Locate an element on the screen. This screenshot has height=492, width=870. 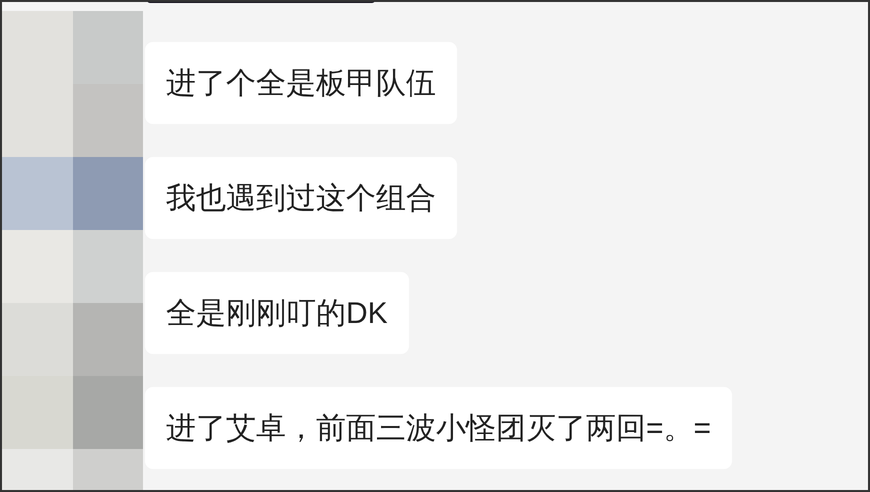
message-bubble: 全是刚刚叮的DK is located at coordinates (277, 313).